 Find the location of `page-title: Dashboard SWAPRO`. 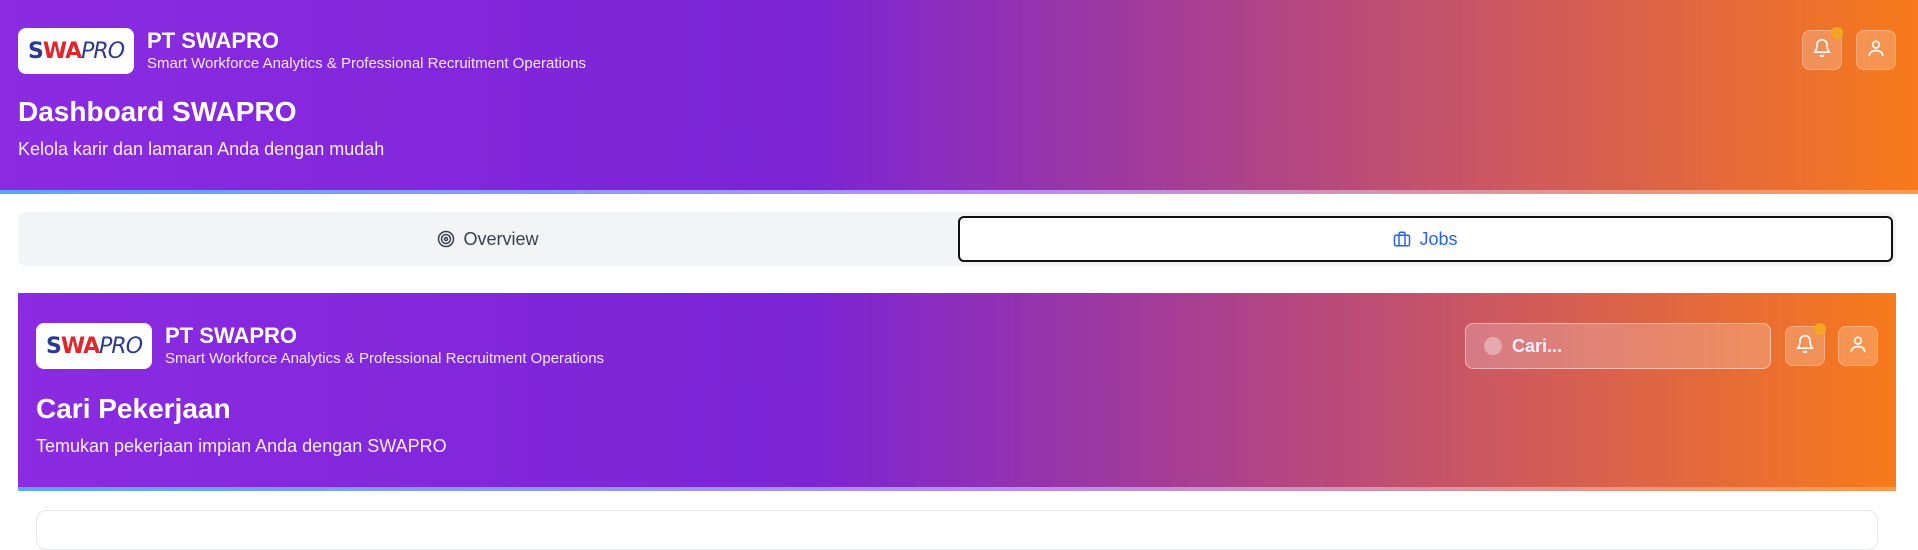

page-title: Dashboard SWAPRO is located at coordinates (157, 111).